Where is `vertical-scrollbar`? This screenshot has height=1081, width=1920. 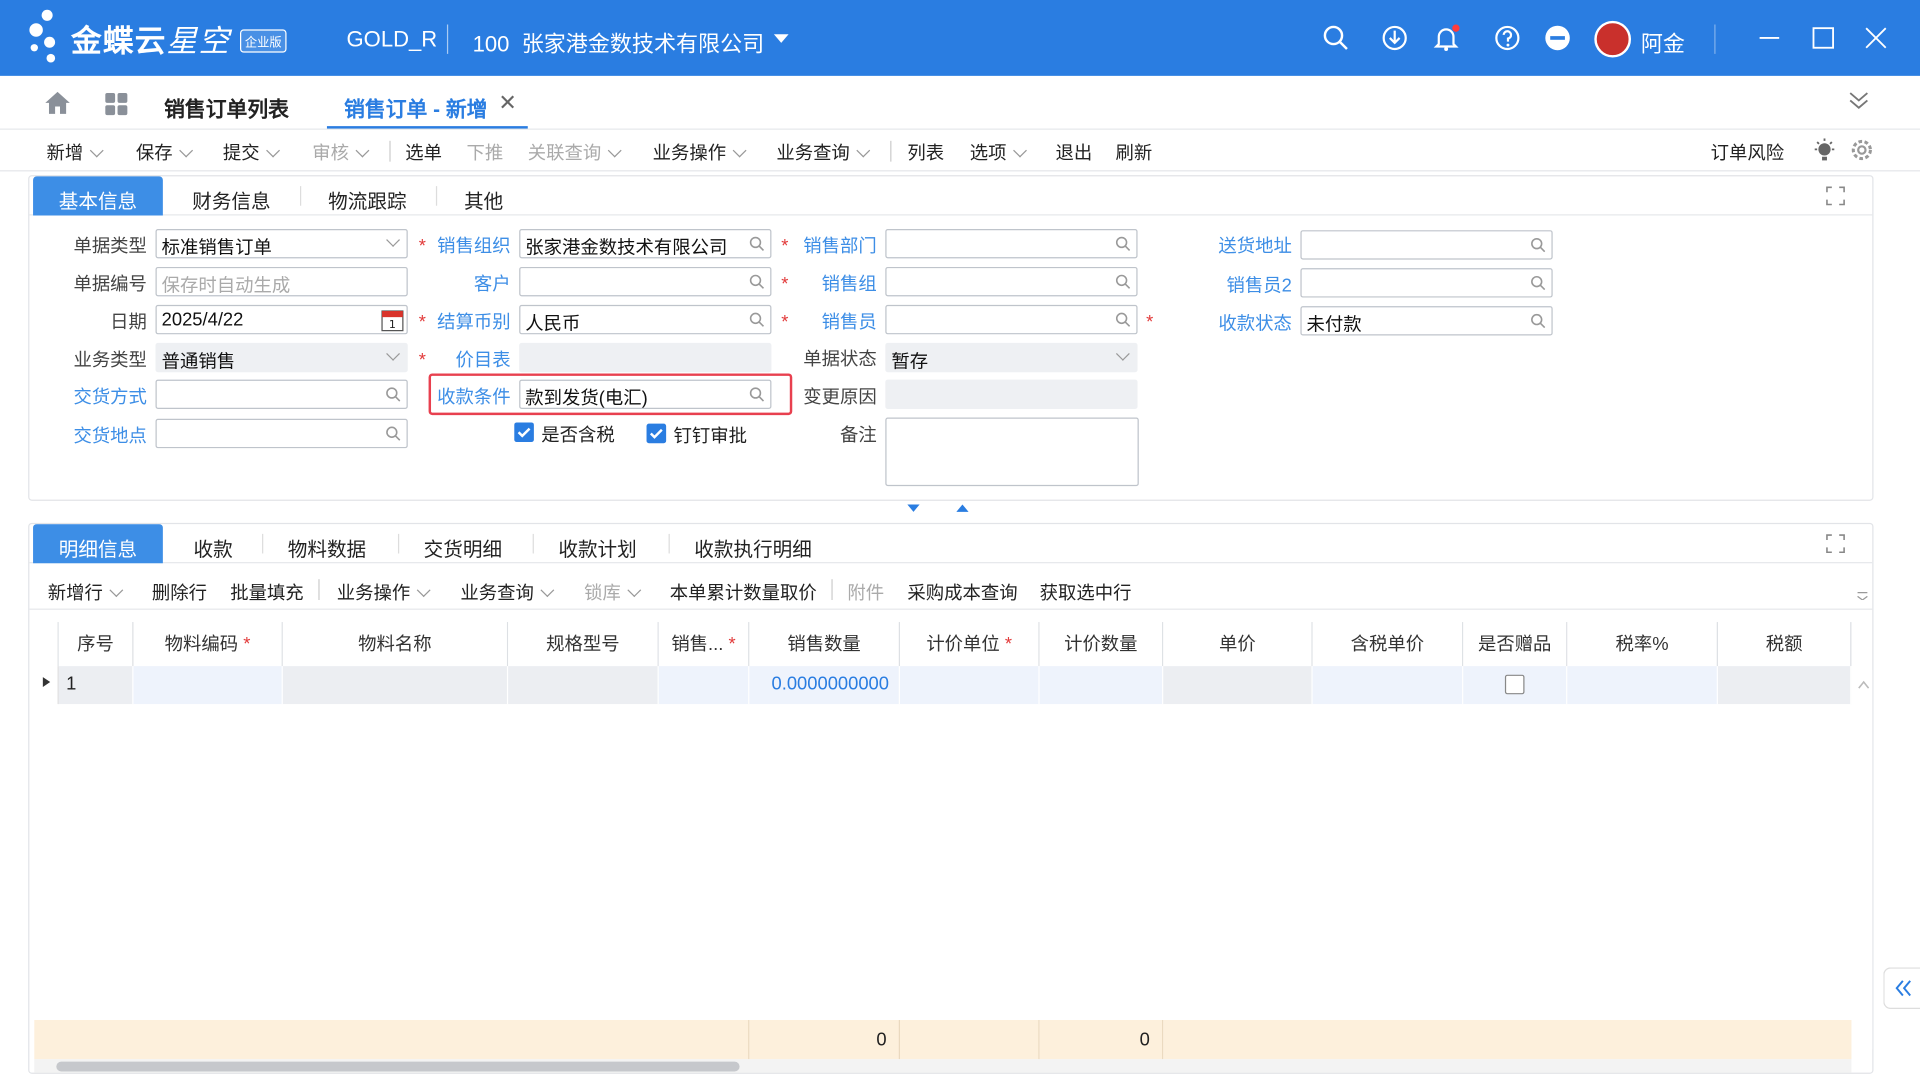 vertical-scrollbar is located at coordinates (1862, 859).